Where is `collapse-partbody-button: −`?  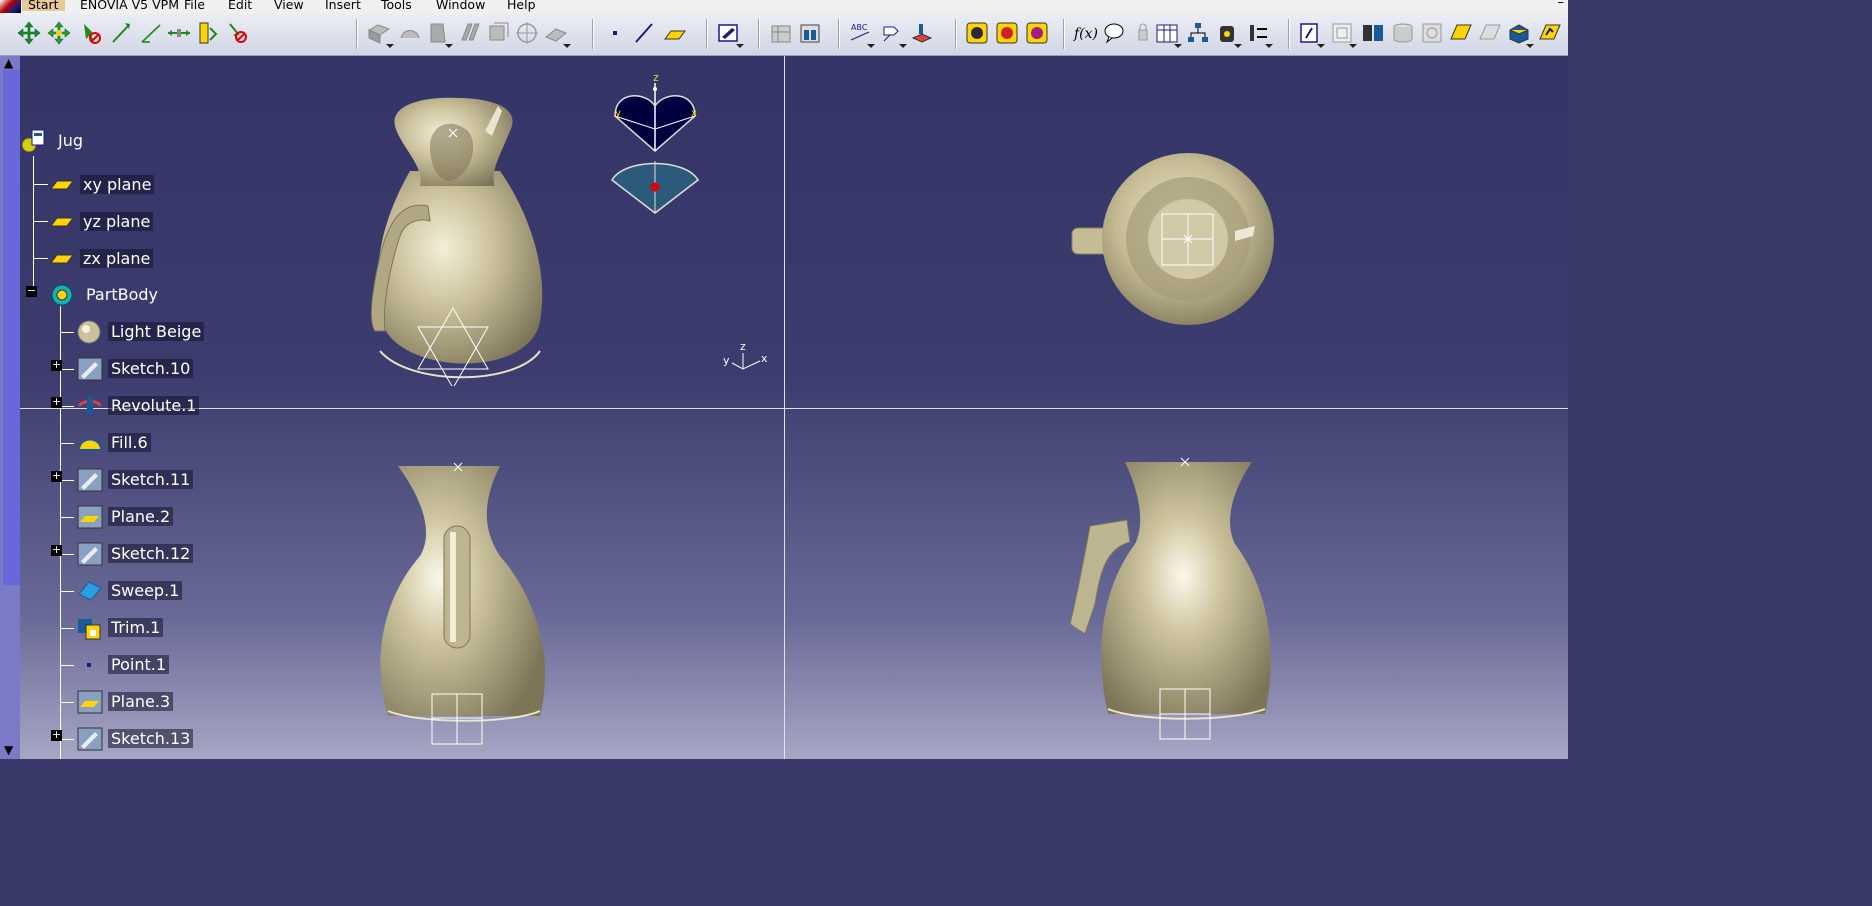
collapse-partbody-button: − is located at coordinates (31, 291).